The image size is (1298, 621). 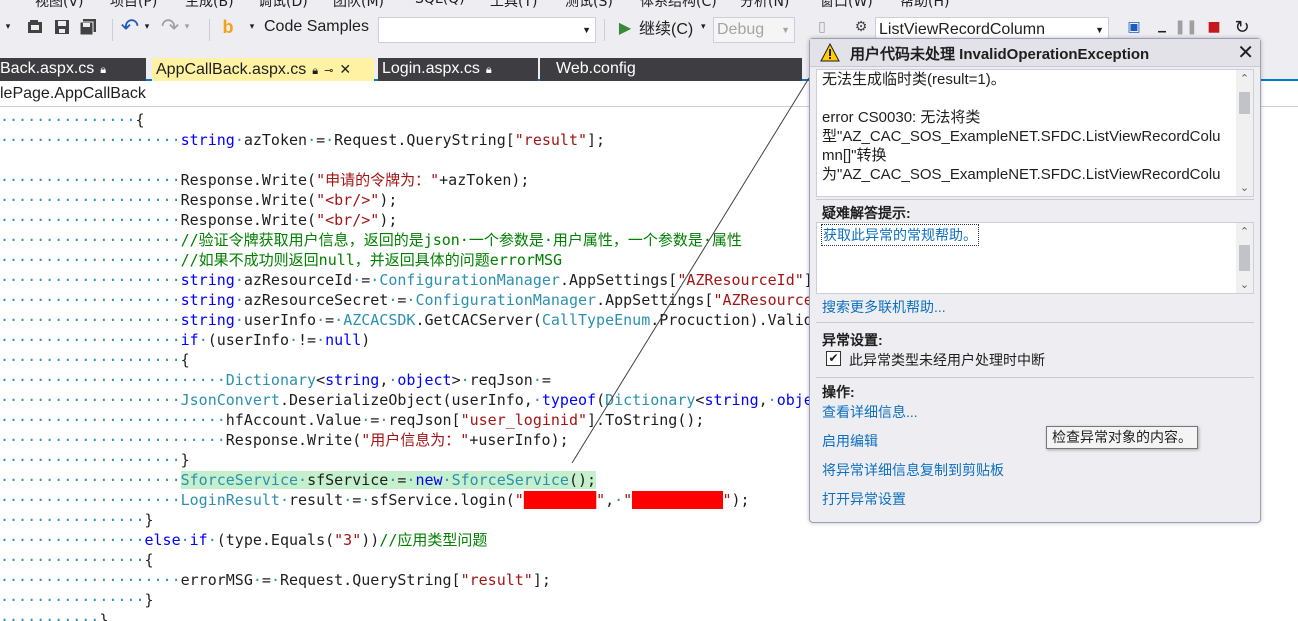 I want to click on menu-item: 生成(B), so click(x=209, y=4).